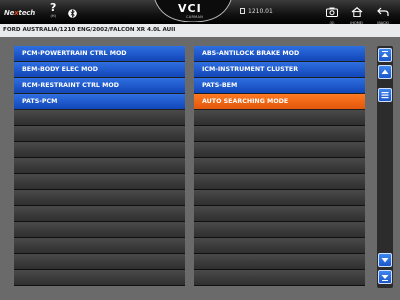 This screenshot has width=400, height=300. I want to click on bluetooth-icon, so click(72, 13).